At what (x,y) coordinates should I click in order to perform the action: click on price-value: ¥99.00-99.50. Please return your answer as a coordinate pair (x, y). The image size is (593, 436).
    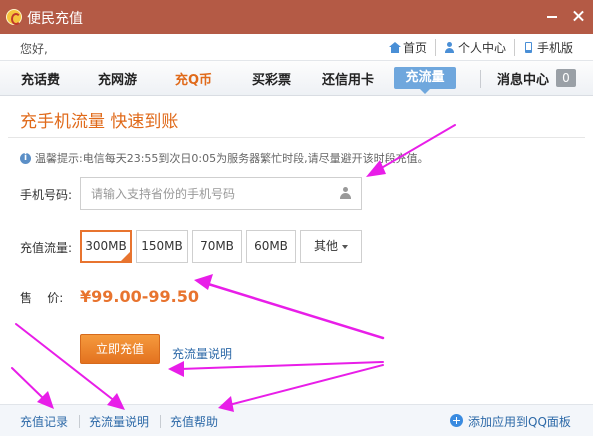
    Looking at the image, I should click on (139, 296).